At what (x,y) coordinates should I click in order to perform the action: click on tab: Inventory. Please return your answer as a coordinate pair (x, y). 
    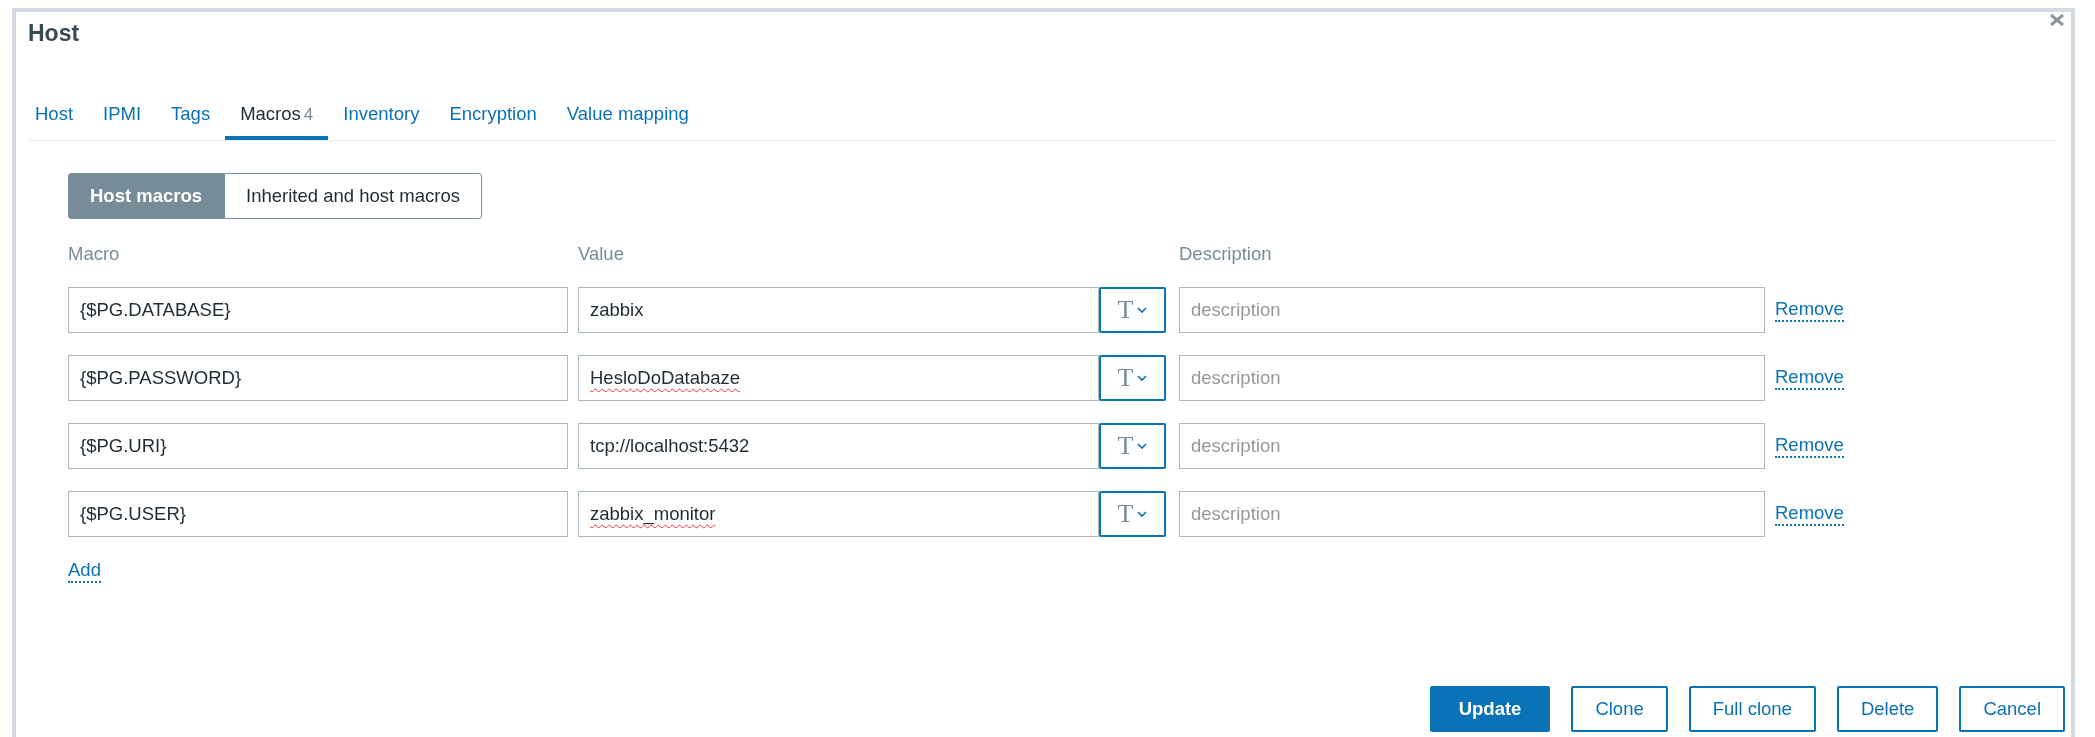
    Looking at the image, I should click on (381, 117).